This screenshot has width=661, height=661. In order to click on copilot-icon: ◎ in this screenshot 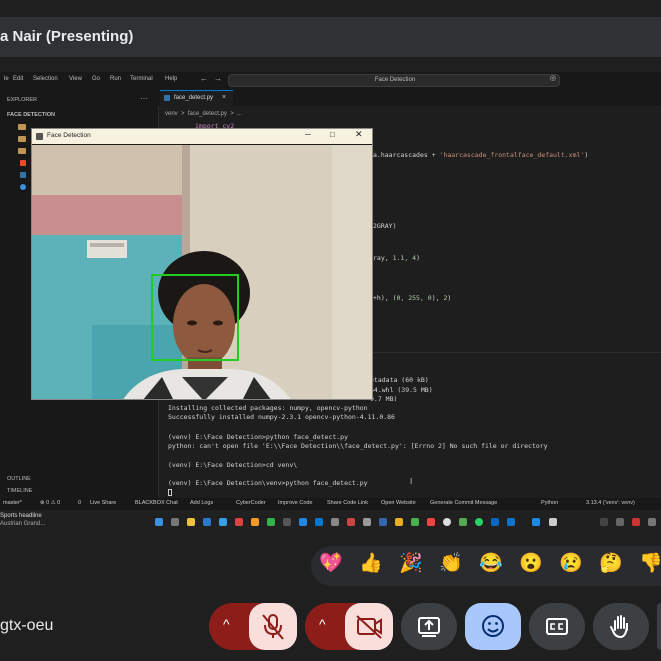, I will do `click(553, 78)`.